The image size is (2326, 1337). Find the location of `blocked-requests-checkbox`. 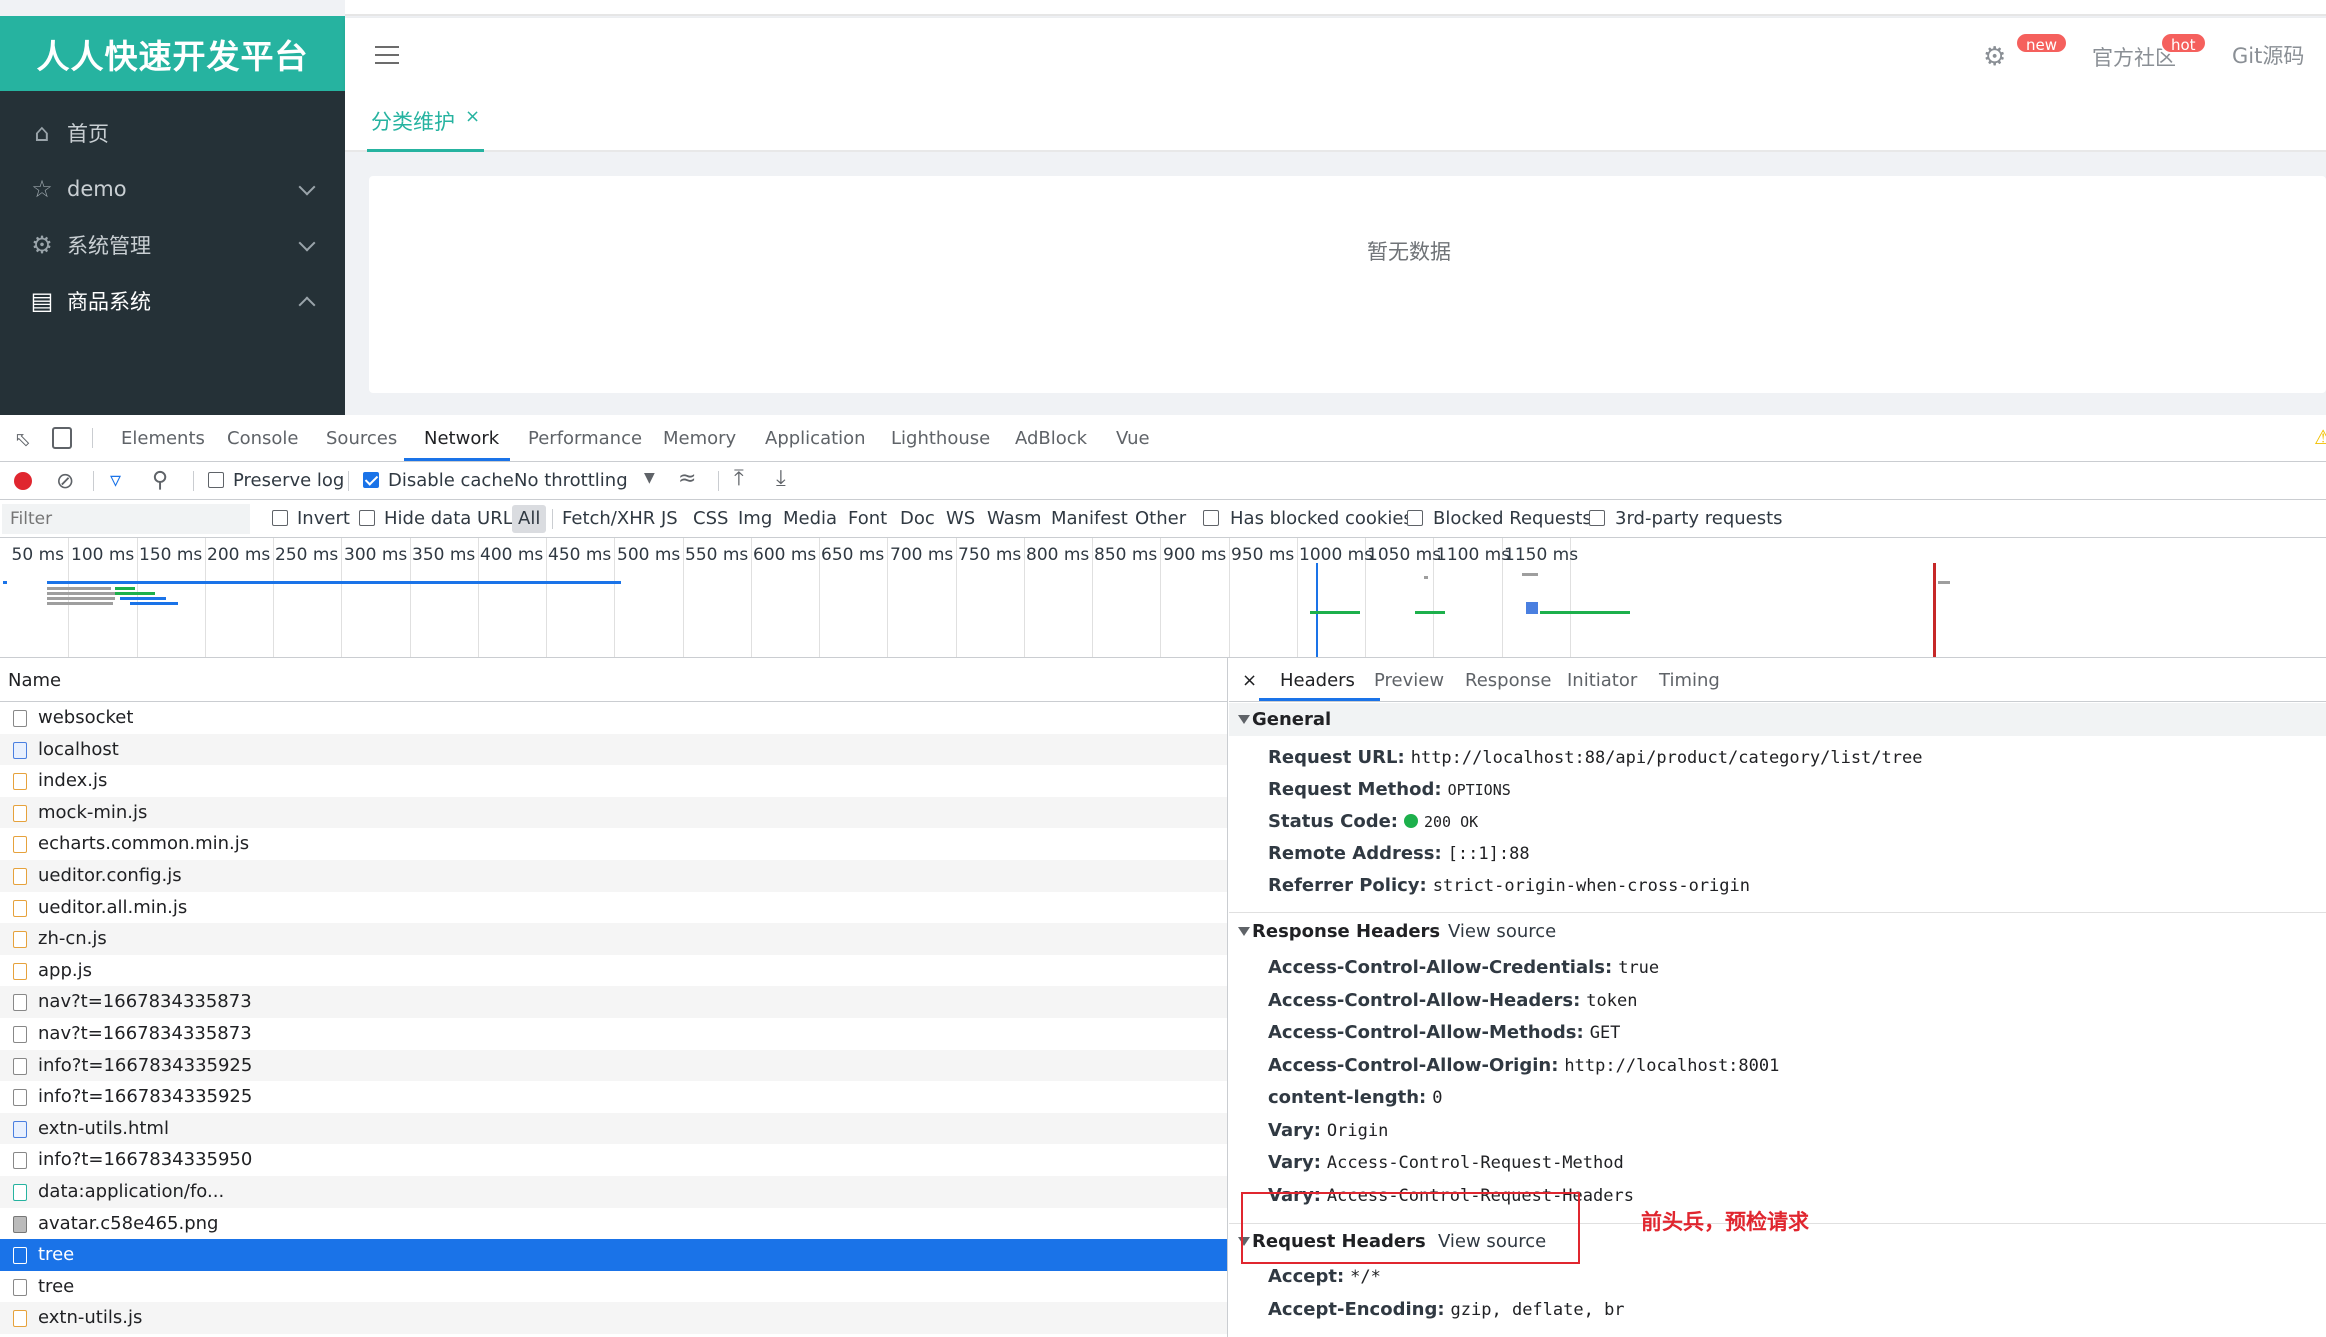

blocked-requests-checkbox is located at coordinates (1415, 518).